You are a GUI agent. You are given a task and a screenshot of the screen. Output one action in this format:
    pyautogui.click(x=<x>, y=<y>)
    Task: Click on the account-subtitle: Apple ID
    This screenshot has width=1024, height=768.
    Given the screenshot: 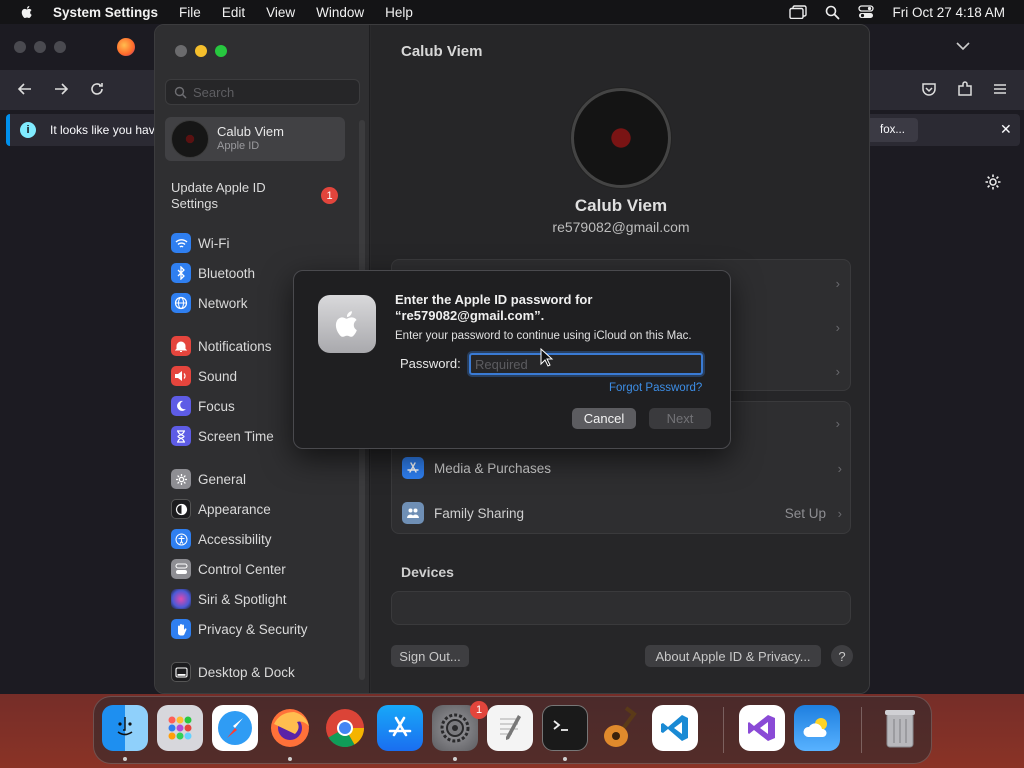 What is the action you would take?
    pyautogui.click(x=238, y=146)
    